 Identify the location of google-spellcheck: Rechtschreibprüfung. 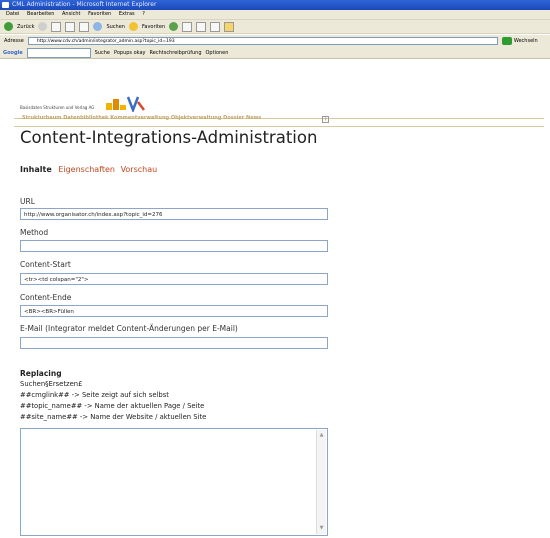
(176, 53).